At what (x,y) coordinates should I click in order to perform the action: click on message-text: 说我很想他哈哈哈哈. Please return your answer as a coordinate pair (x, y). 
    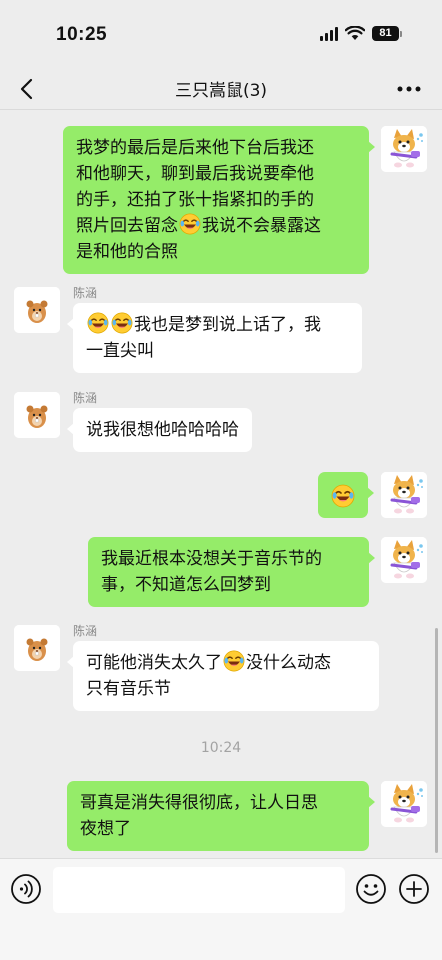
    Looking at the image, I should click on (162, 430).